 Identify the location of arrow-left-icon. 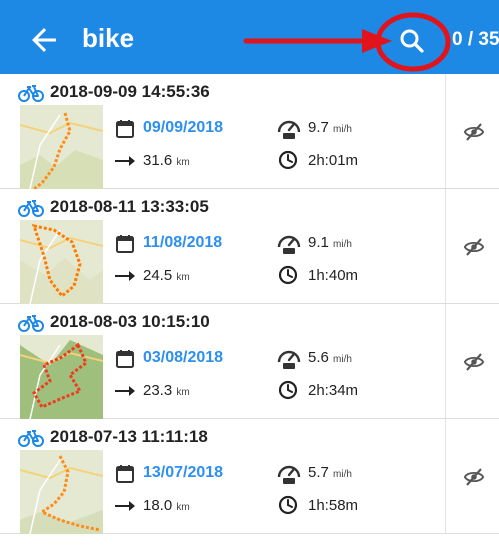
(44, 40).